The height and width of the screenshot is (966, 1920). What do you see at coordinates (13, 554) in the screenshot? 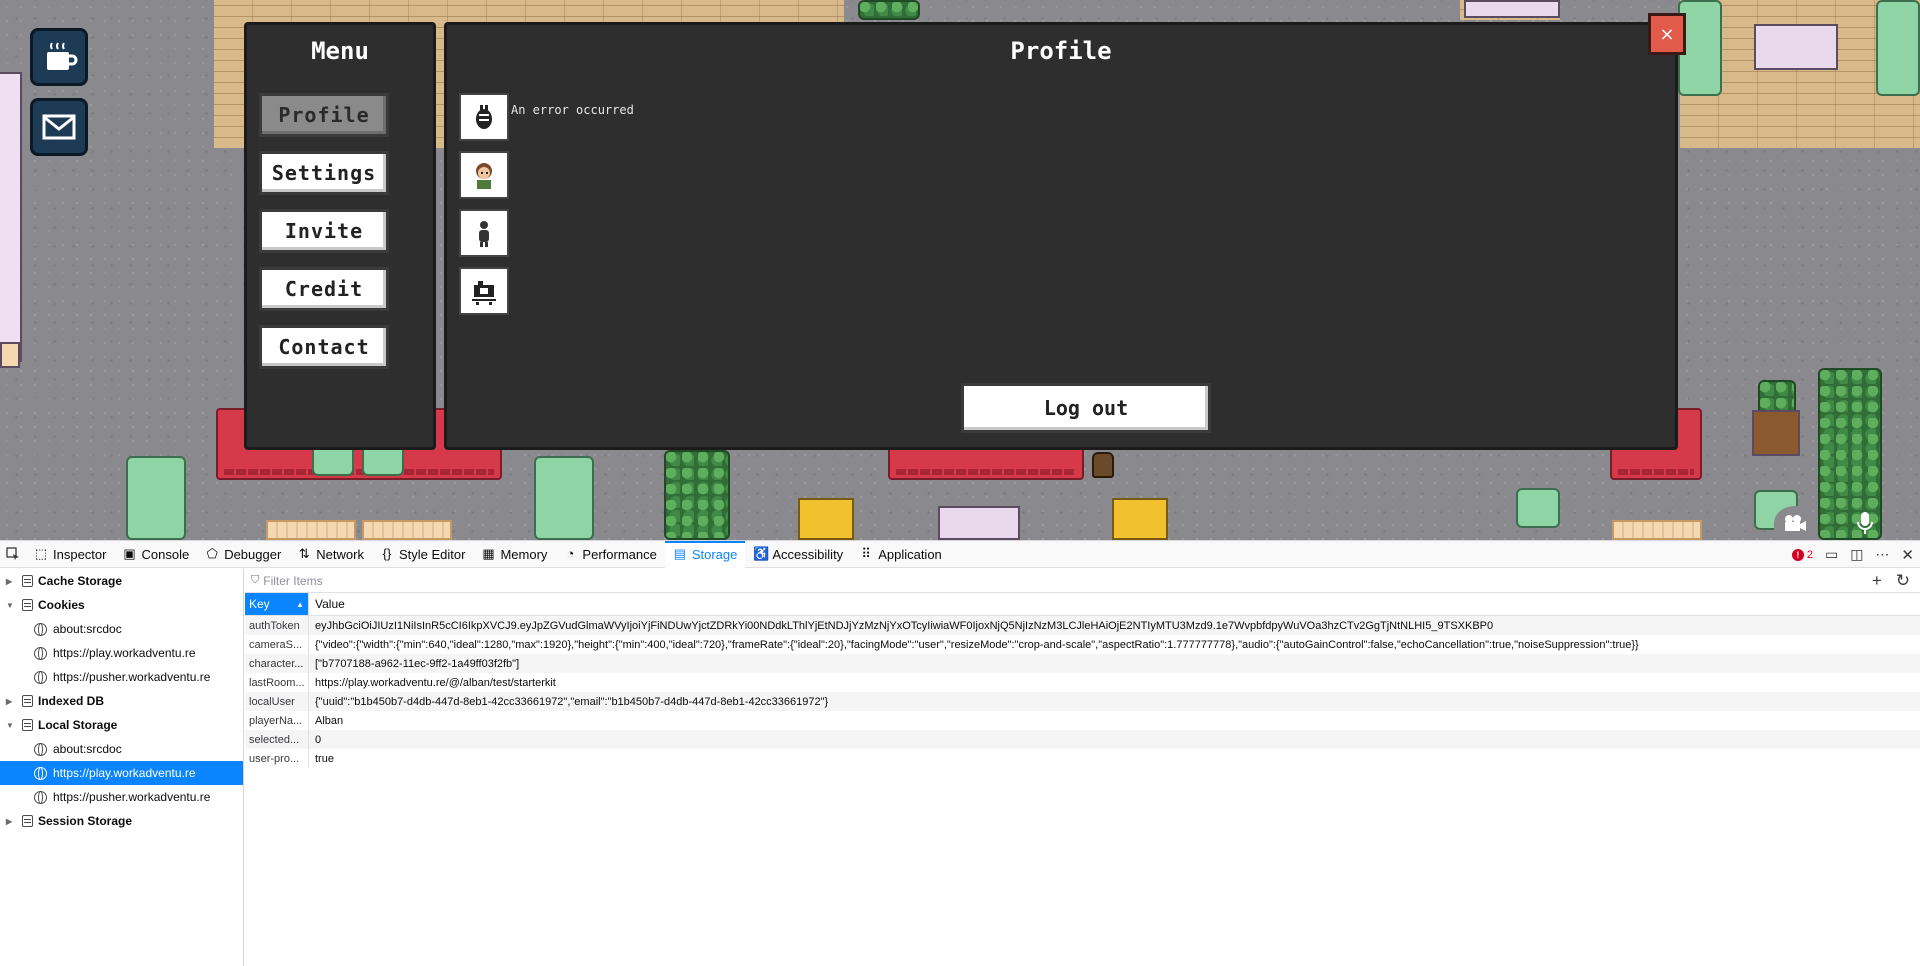
I see `element-picker-button` at bounding box center [13, 554].